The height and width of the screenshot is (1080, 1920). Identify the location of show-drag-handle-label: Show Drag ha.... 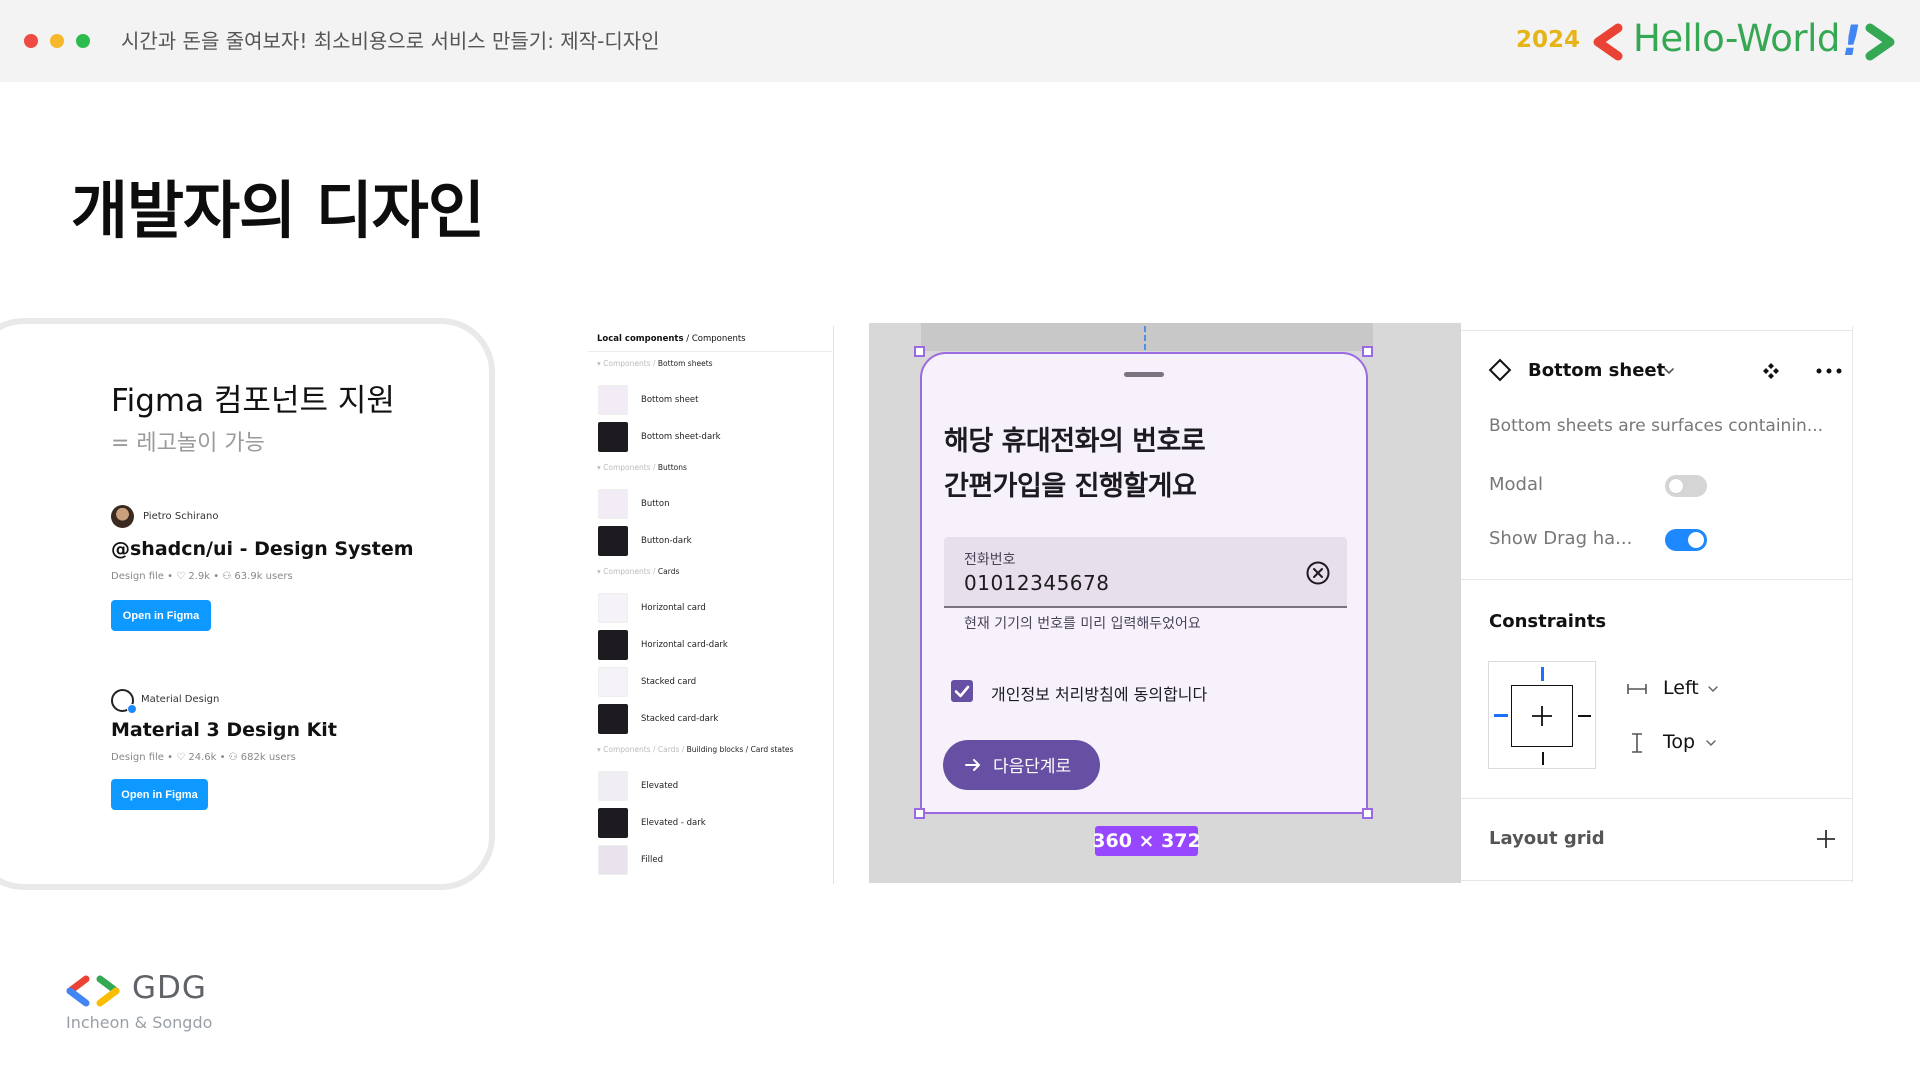
(1561, 538).